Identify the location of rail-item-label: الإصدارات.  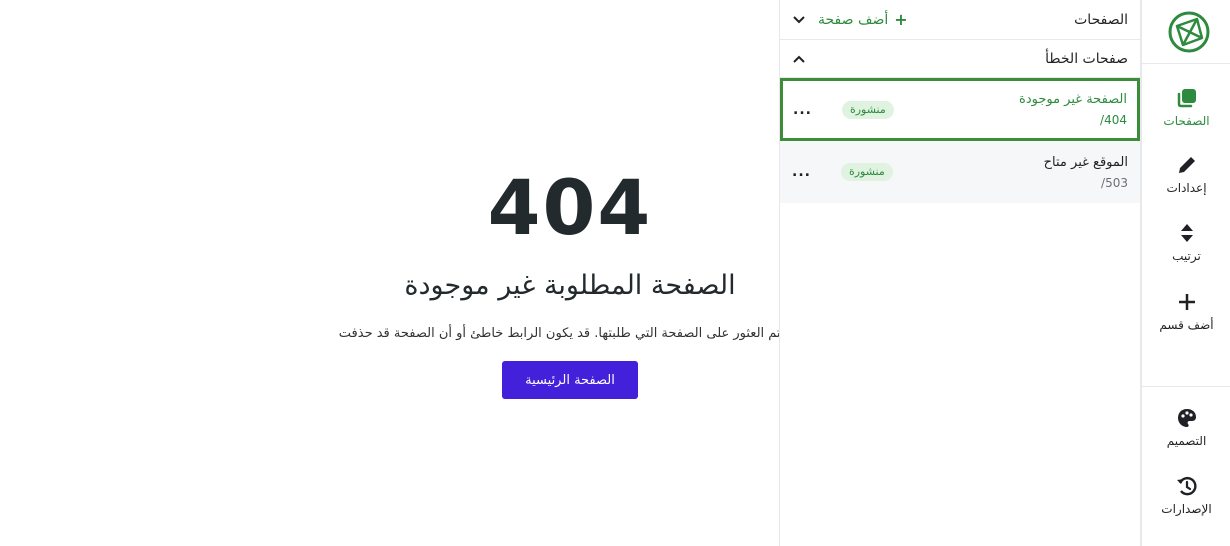
(1186, 509).